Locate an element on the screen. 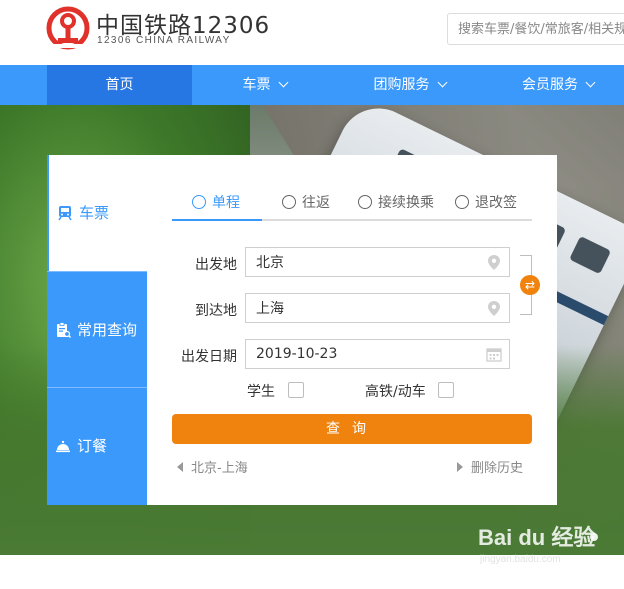  nav-member-service-label: 会员服务 is located at coordinates (550, 85).